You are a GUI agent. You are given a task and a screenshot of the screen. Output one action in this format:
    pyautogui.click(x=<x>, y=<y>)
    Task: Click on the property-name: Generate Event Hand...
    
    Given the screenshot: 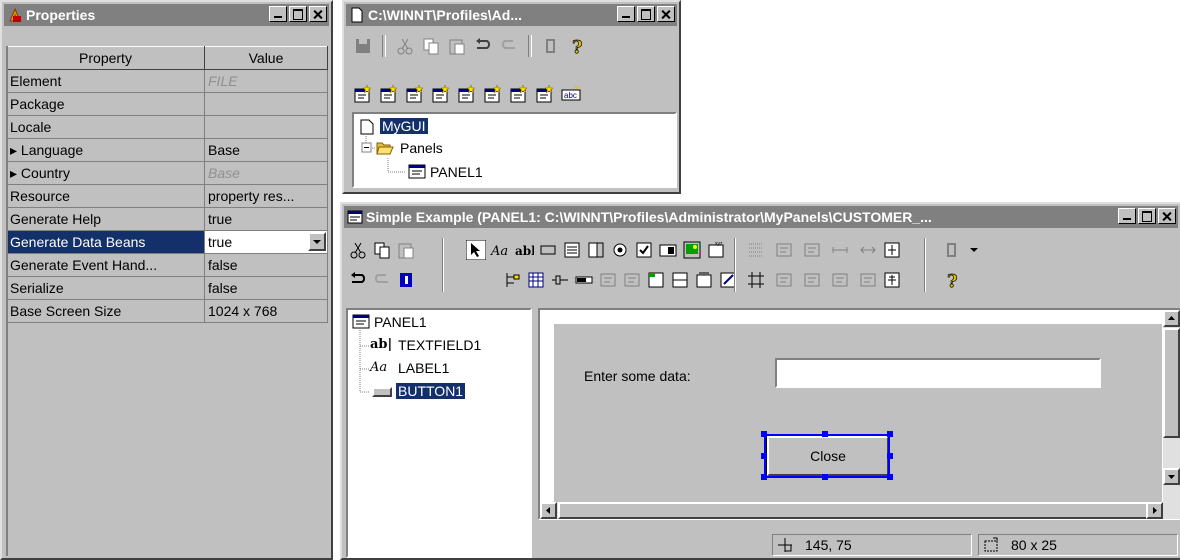 What is the action you would take?
    pyautogui.click(x=105, y=265)
    